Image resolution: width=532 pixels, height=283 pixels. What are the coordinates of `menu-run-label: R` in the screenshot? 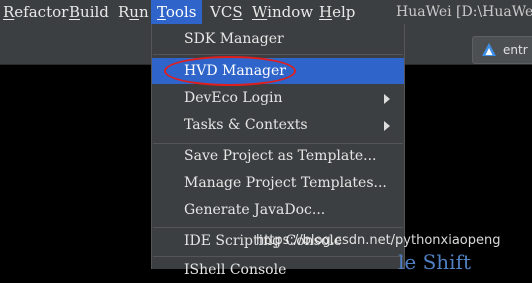 It's located at (124, 12).